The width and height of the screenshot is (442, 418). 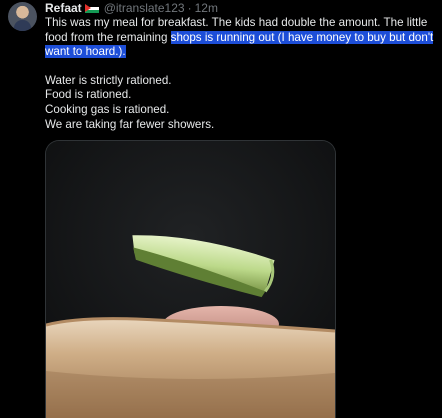 What do you see at coordinates (91, 8) in the screenshot?
I see `palestinian-flag-icon` at bounding box center [91, 8].